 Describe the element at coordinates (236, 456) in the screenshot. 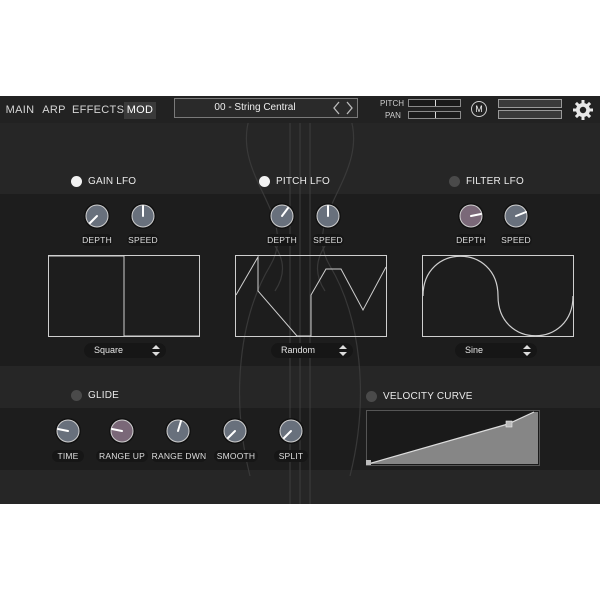

I see `glide-smooth-label: SMOOTH` at that location.